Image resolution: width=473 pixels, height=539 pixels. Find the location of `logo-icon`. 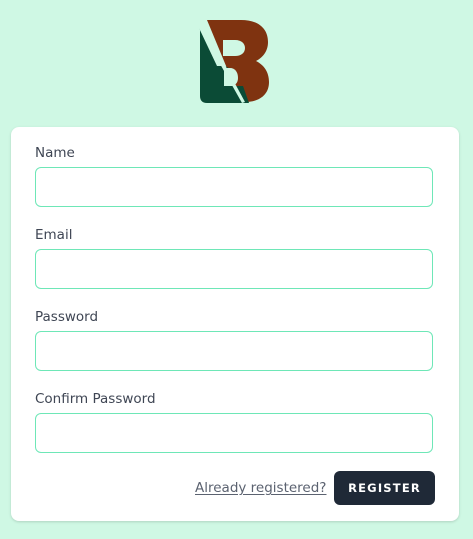

logo-icon is located at coordinates (234, 61).